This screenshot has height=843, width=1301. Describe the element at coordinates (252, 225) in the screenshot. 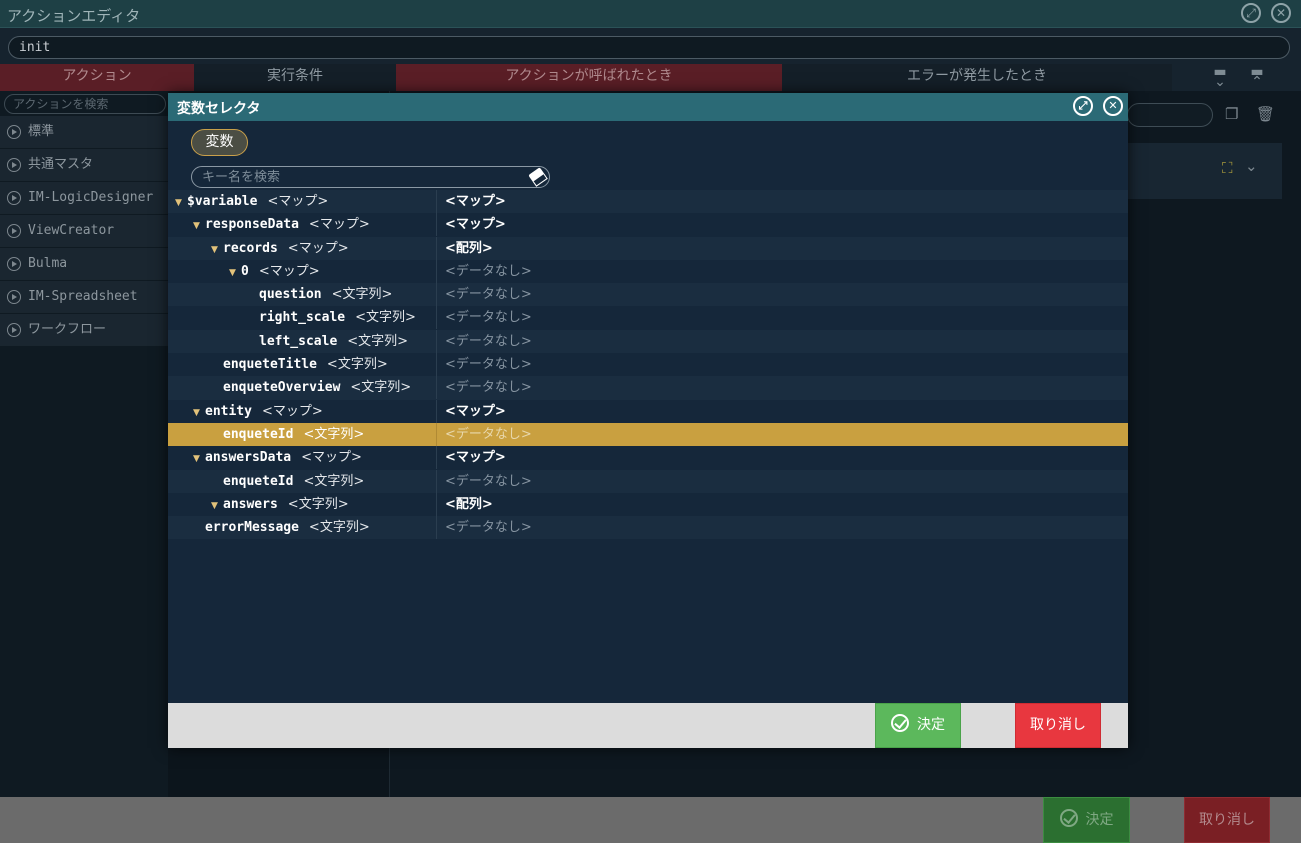

I see `key-name: responseData` at that location.